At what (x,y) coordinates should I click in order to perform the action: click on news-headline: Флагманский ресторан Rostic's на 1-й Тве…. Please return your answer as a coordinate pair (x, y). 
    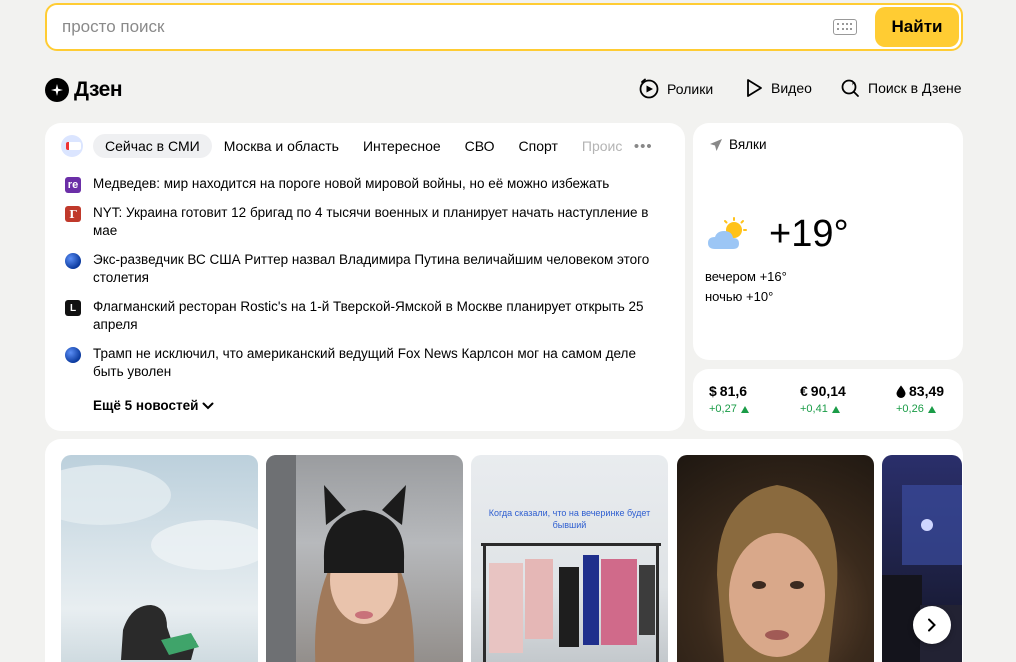
    Looking at the image, I should click on (379, 316).